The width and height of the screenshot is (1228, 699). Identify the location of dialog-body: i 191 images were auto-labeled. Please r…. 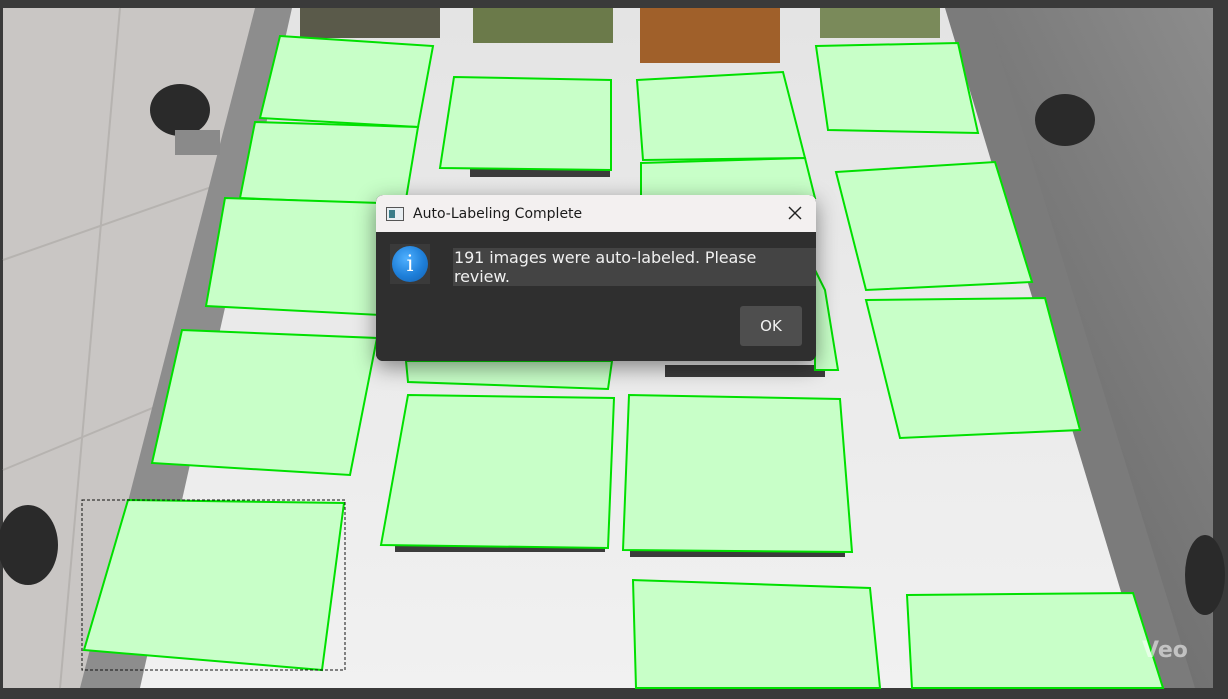
(596, 296).